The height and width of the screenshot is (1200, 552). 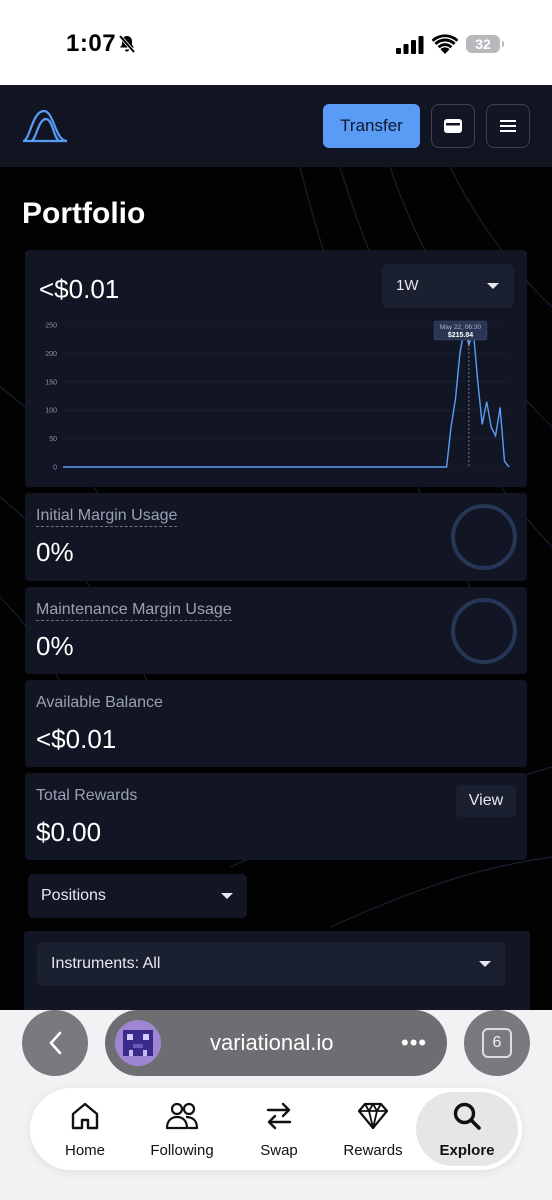 What do you see at coordinates (410, 45) in the screenshot?
I see `cellular-signal-icon` at bounding box center [410, 45].